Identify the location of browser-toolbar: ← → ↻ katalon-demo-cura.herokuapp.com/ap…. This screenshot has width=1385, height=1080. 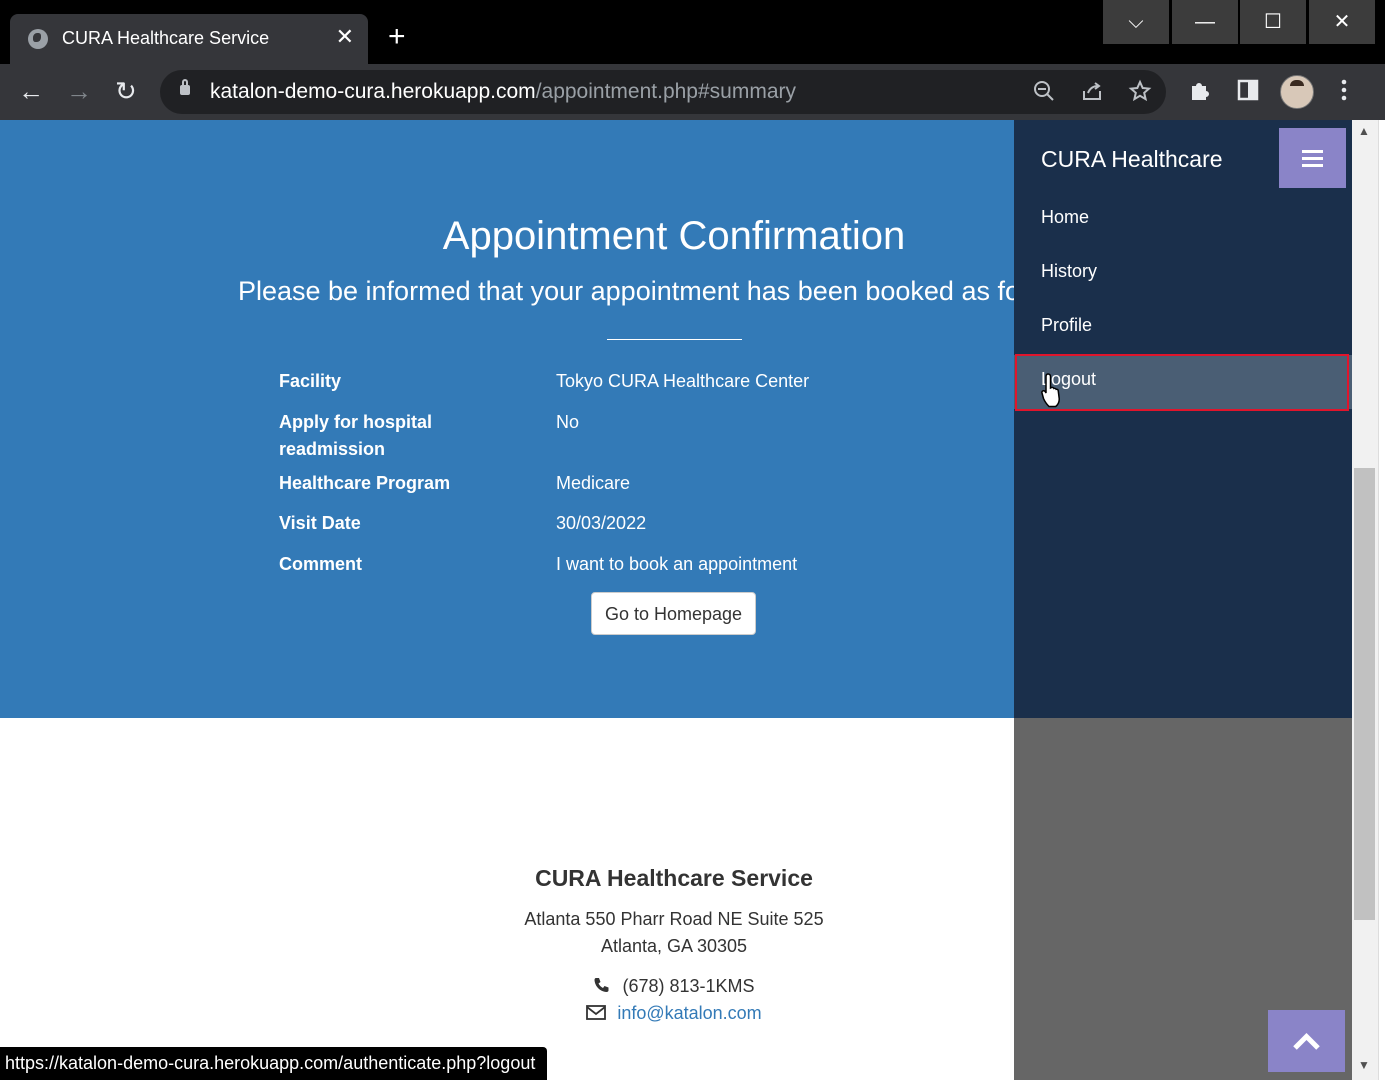
(692, 92).